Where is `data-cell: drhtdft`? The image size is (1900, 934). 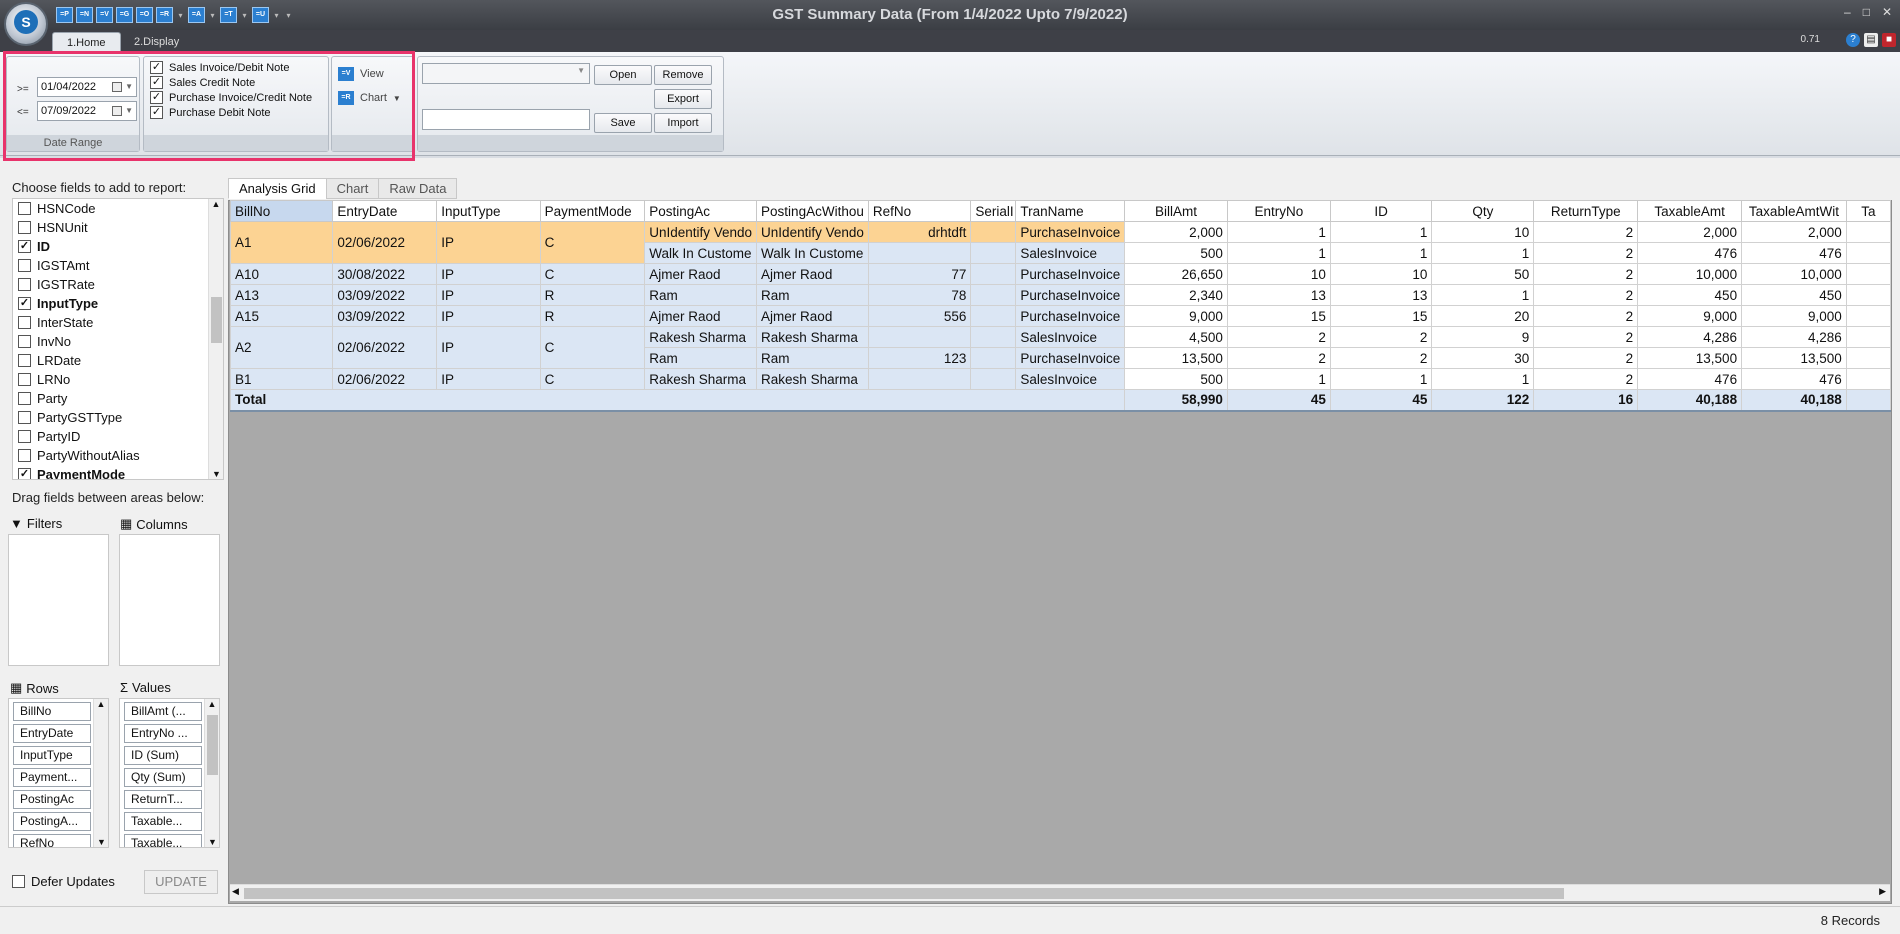
data-cell: drhtdft is located at coordinates (919, 232).